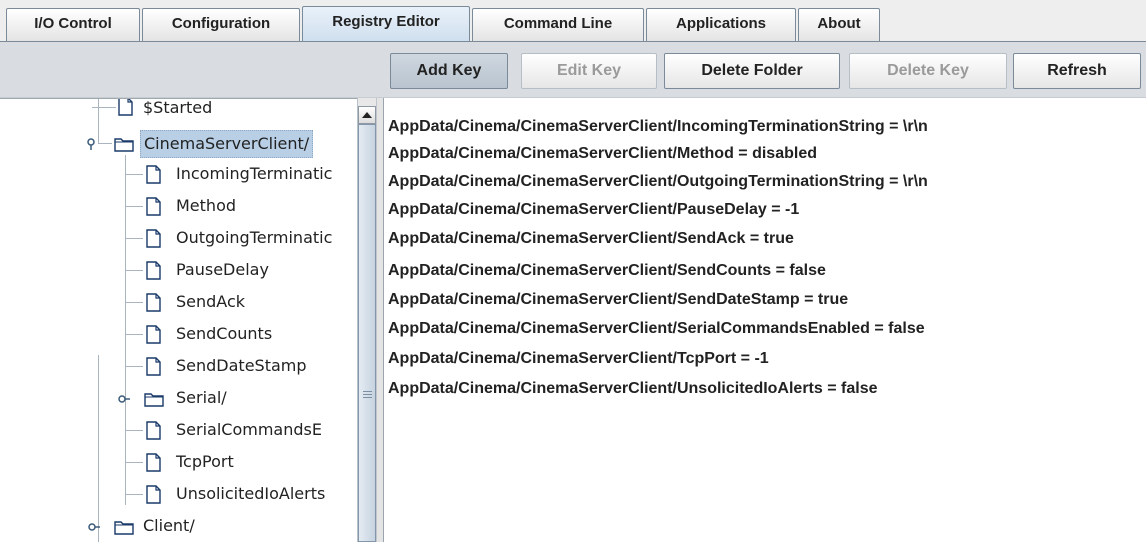 This screenshot has width=1146, height=542. I want to click on tree-node-serialcommandsenabled: SerialCommandsE, so click(178, 430).